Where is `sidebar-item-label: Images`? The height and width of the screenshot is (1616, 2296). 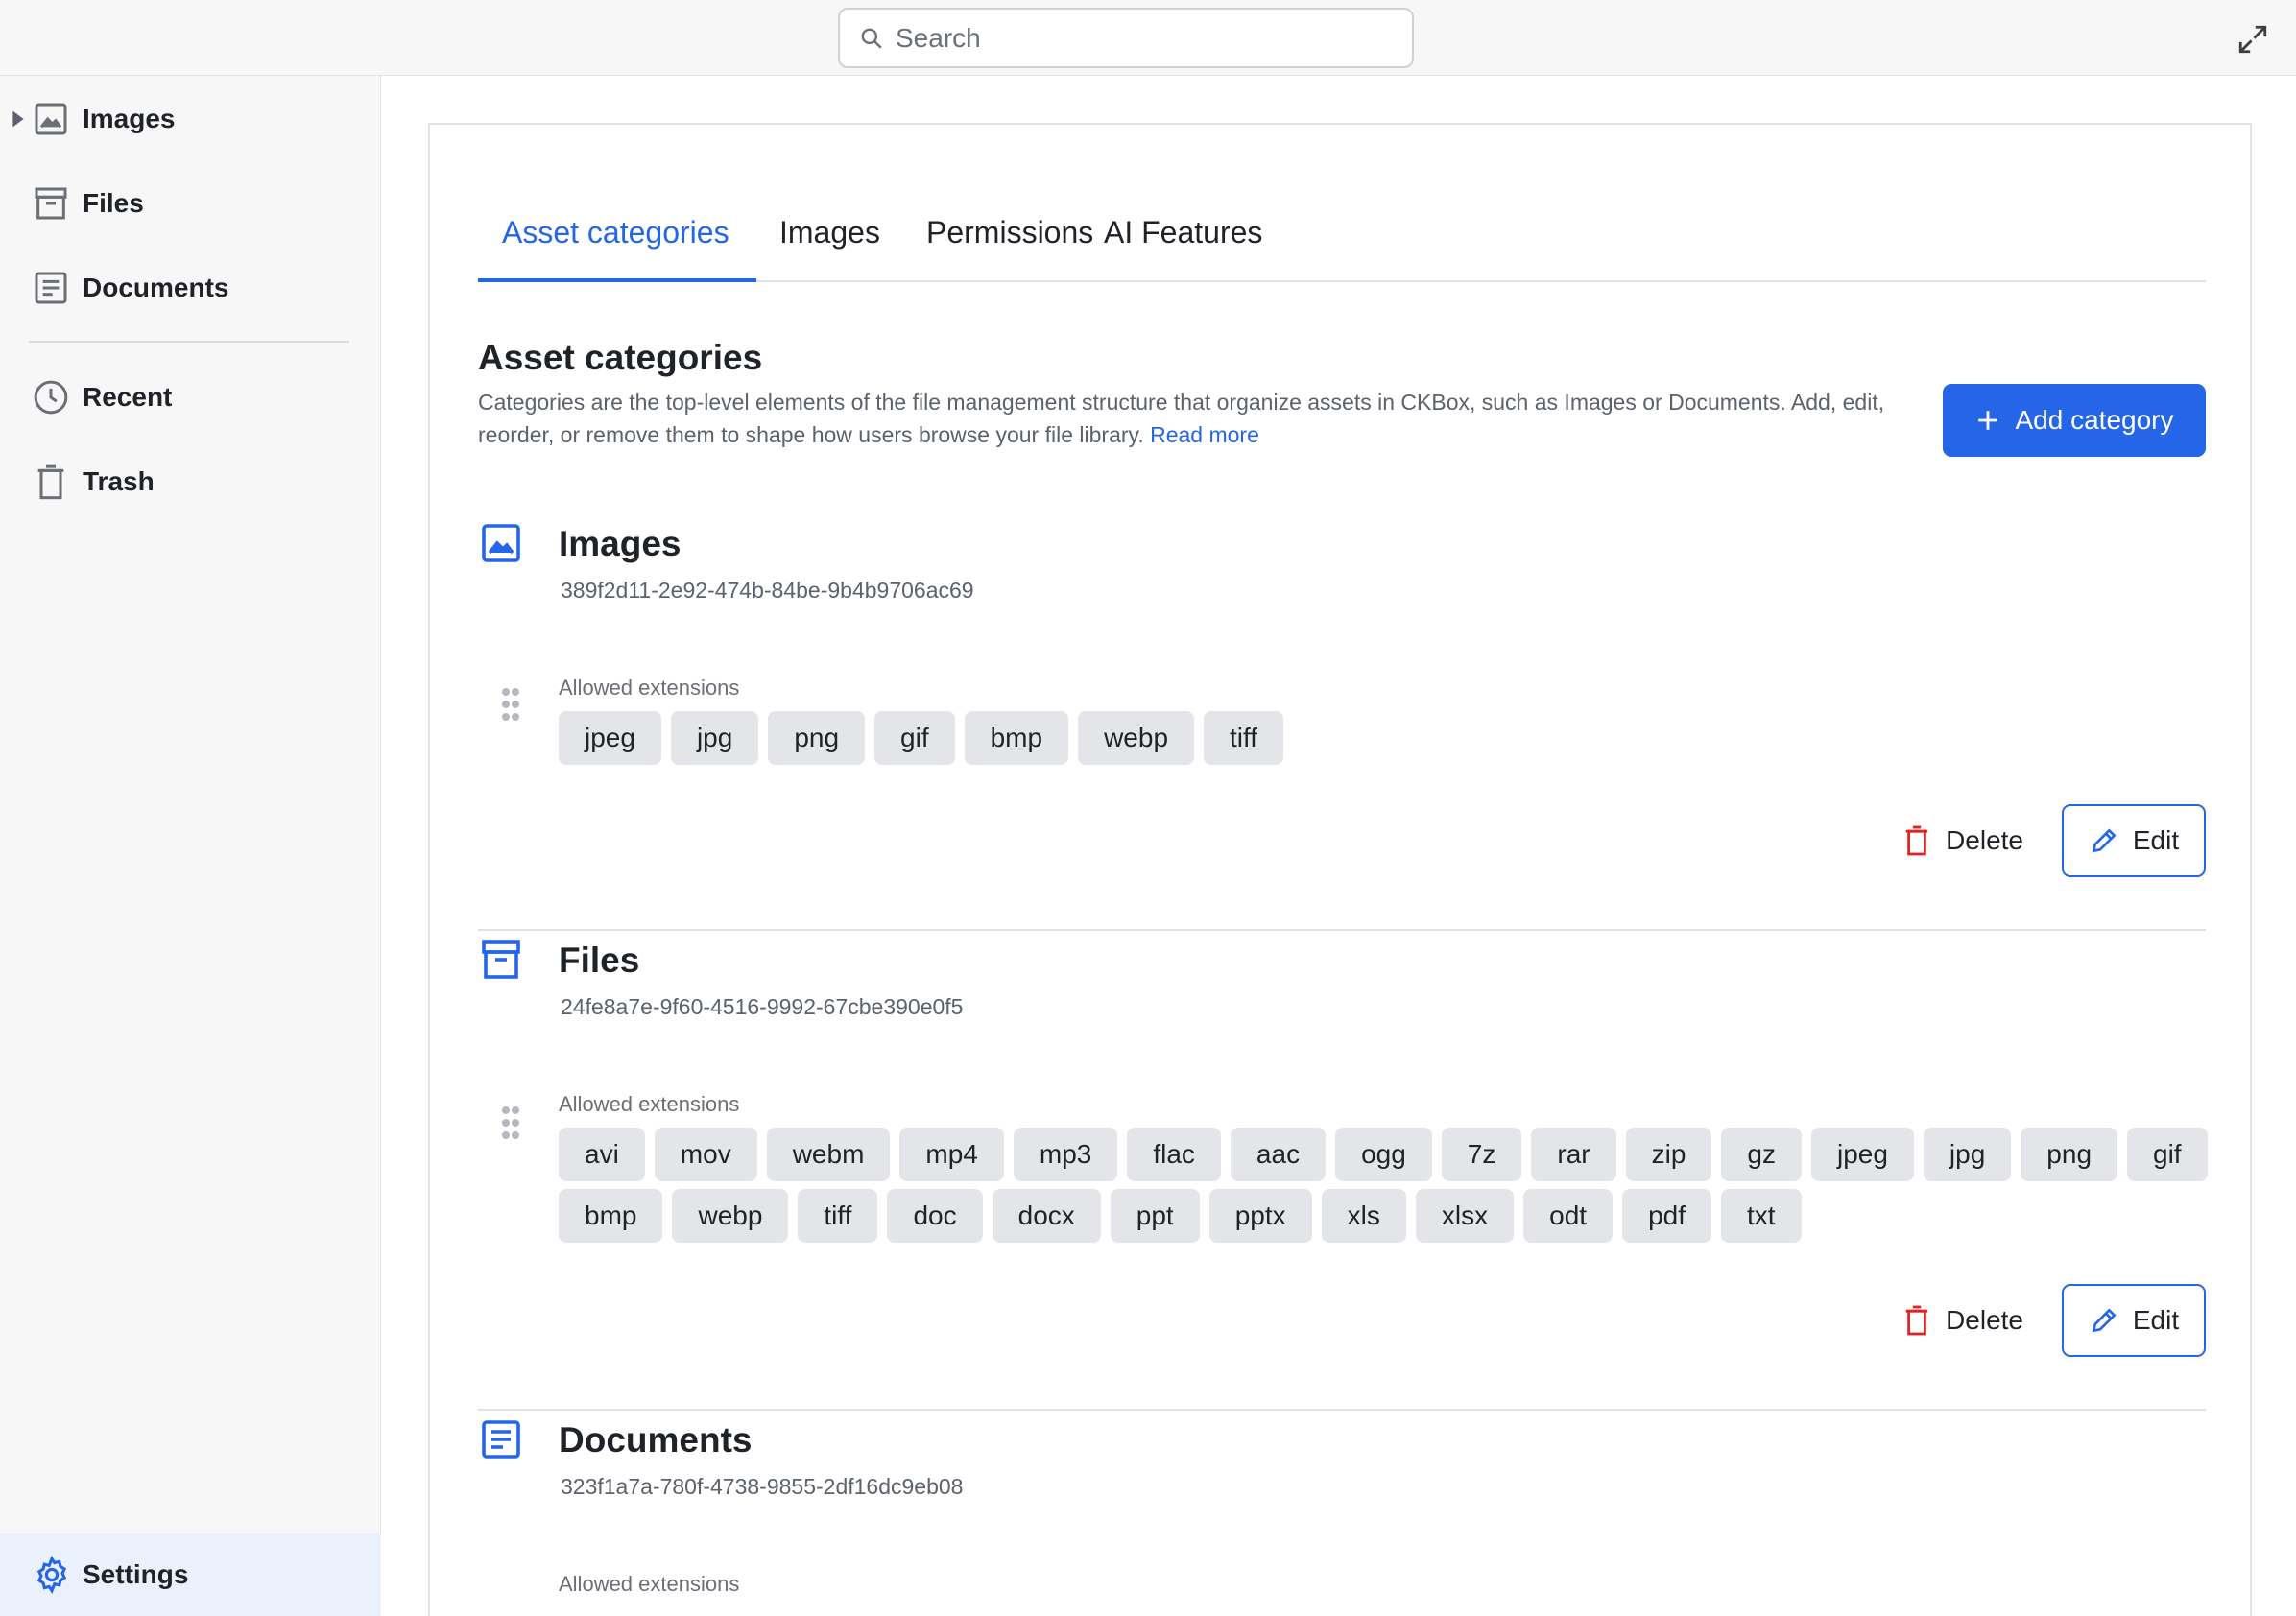
sidebar-item-label: Images is located at coordinates (130, 118).